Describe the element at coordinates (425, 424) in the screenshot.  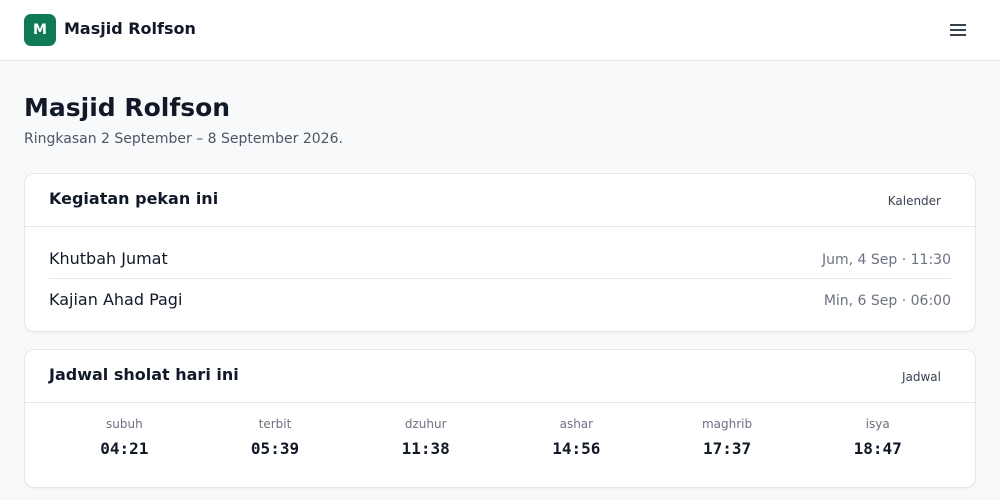
I see `prayer-name: dzuhur` at that location.